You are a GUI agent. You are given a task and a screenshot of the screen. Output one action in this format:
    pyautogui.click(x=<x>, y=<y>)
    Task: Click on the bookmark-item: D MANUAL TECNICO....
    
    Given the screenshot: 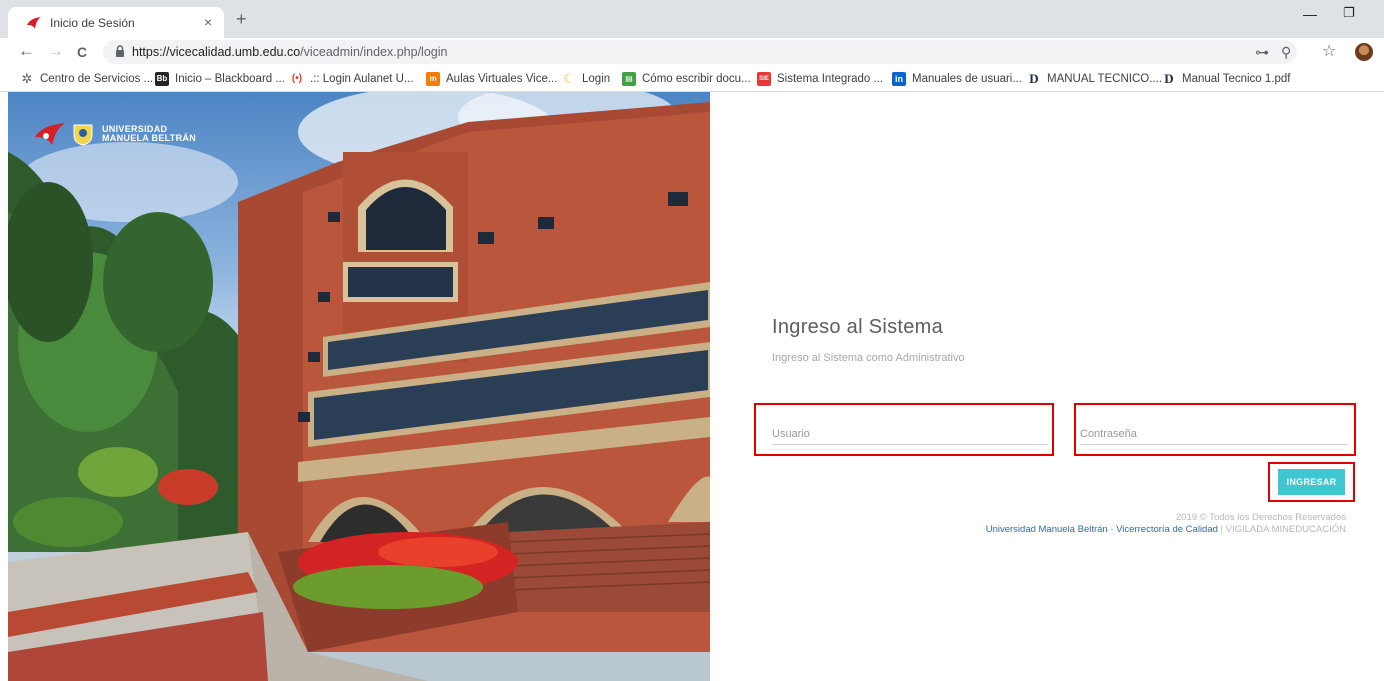 What is the action you would take?
    pyautogui.click(x=1094, y=79)
    